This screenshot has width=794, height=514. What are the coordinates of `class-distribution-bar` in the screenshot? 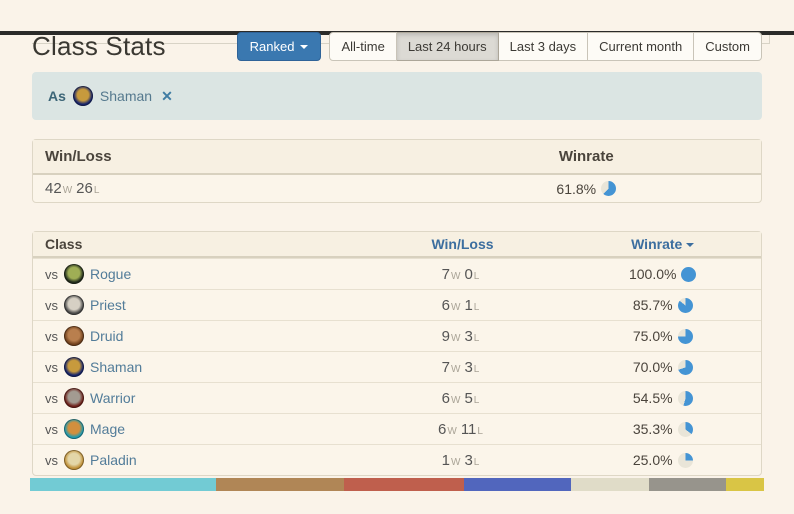 It's located at (397, 484).